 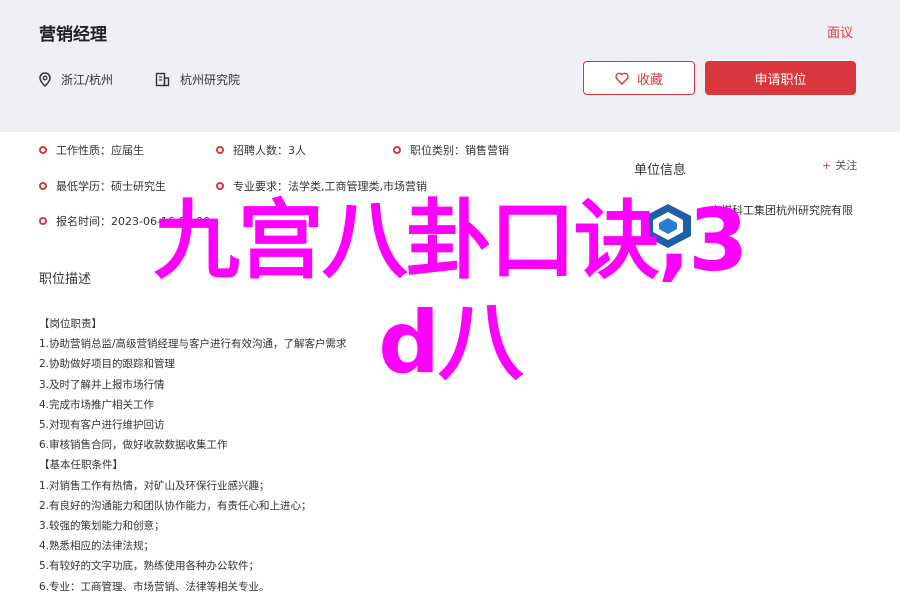 I want to click on info-value: 销售营销, so click(x=487, y=150).